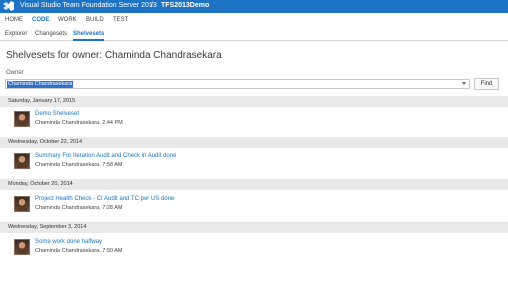 The height and width of the screenshot is (302, 508). Describe the element at coordinates (40, 20) in the screenshot. I see `nav-code: CODE` at that location.